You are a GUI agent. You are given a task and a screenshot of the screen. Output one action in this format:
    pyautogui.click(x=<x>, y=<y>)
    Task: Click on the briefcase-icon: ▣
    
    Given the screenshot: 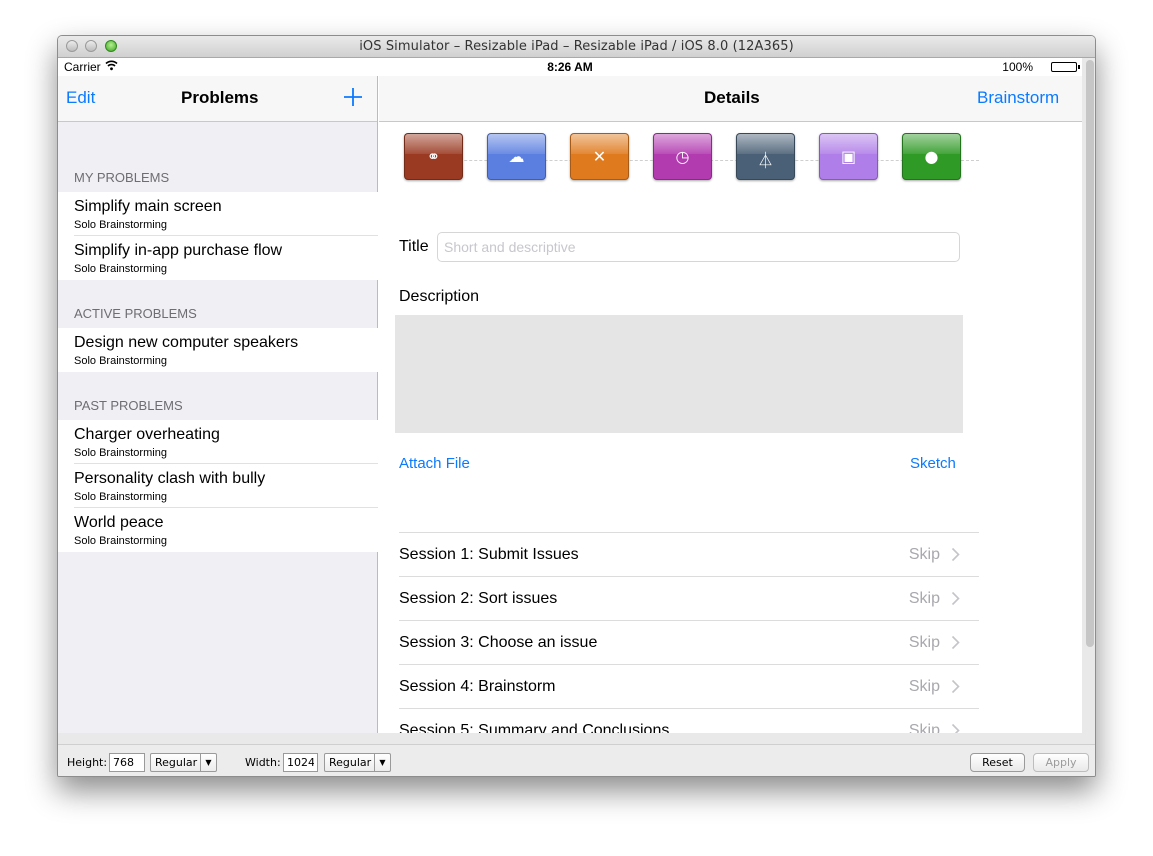 What is the action you would take?
    pyautogui.click(x=848, y=156)
    